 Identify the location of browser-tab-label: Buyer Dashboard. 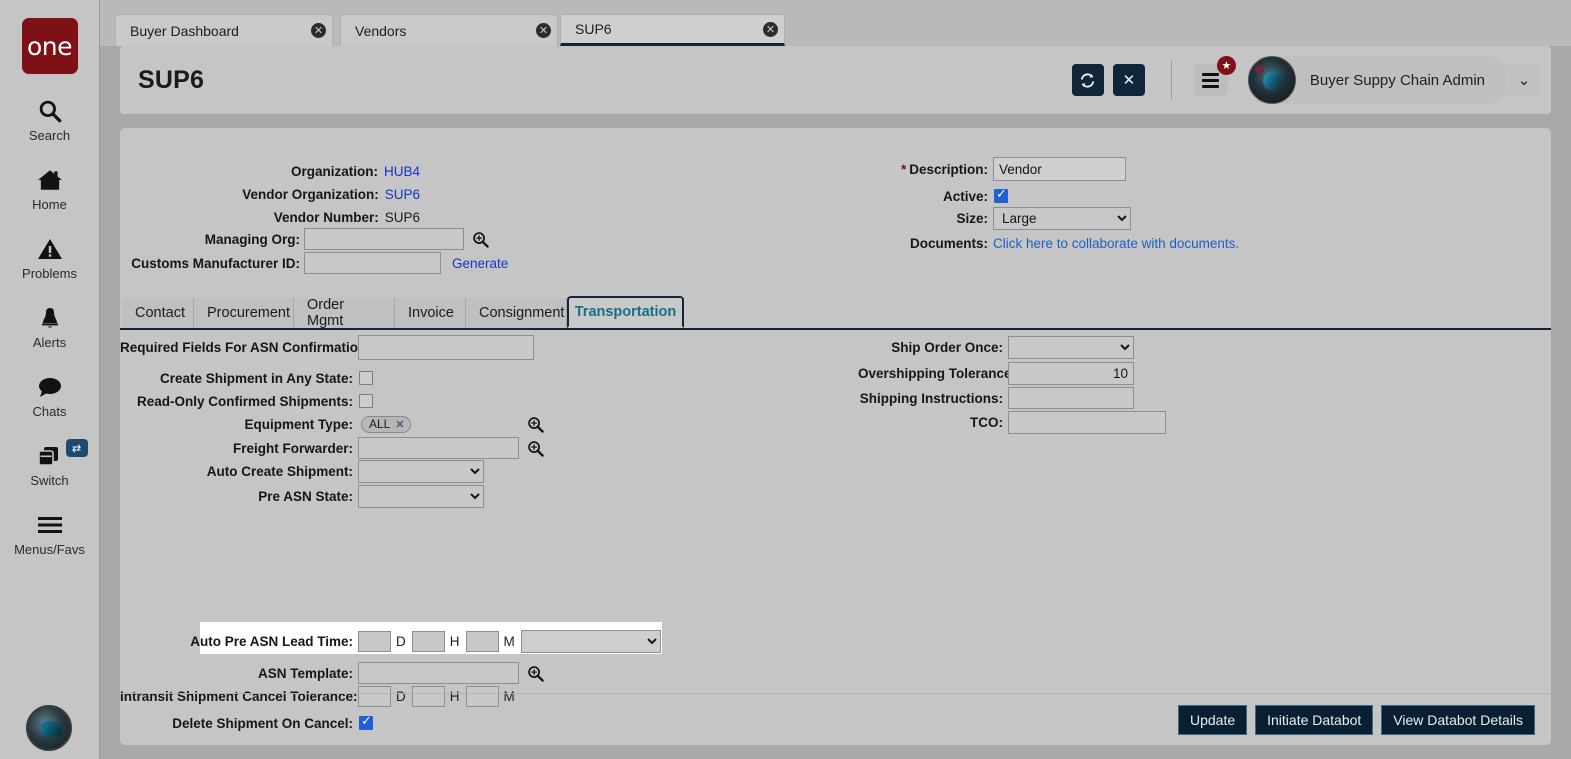
(184, 30).